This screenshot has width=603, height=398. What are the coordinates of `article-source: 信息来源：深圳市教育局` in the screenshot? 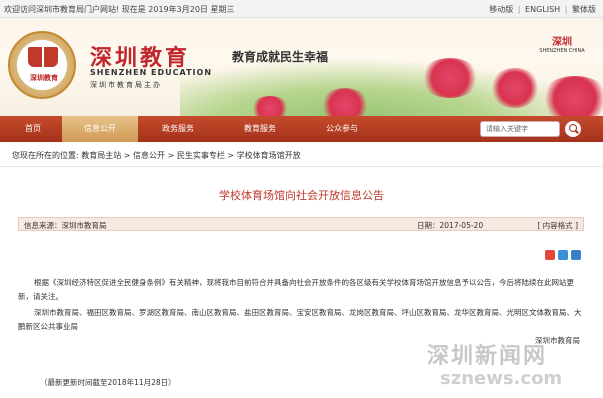 It's located at (65, 225).